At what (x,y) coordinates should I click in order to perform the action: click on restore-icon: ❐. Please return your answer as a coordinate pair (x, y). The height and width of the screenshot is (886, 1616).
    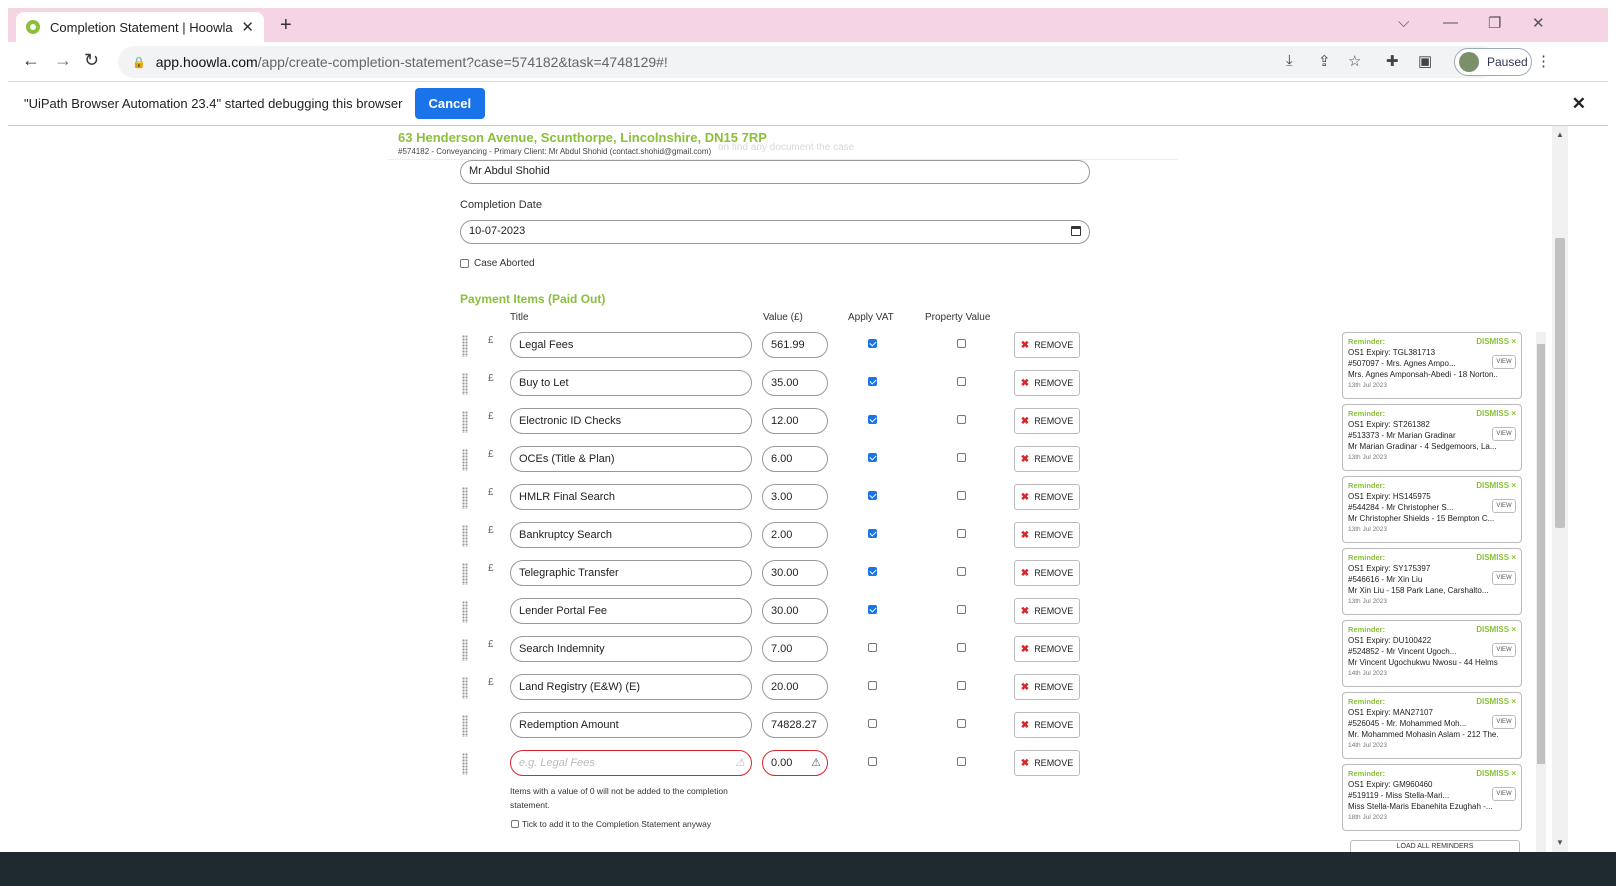
    Looking at the image, I should click on (1494, 23).